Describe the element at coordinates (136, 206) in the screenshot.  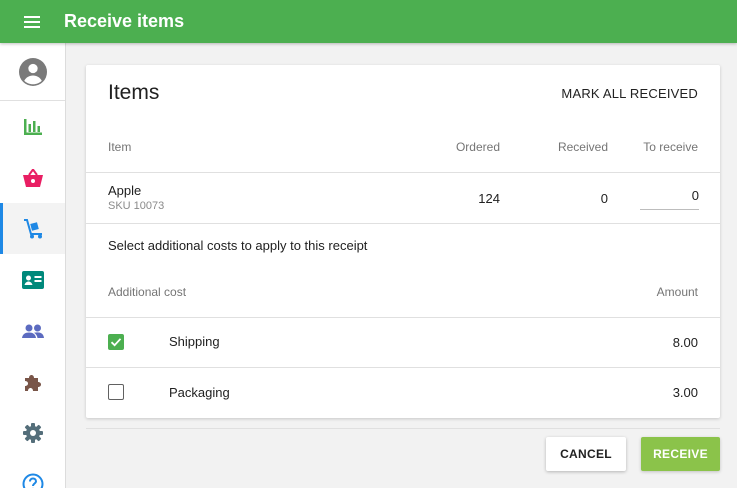
I see `item-sku: SKU 10073` at that location.